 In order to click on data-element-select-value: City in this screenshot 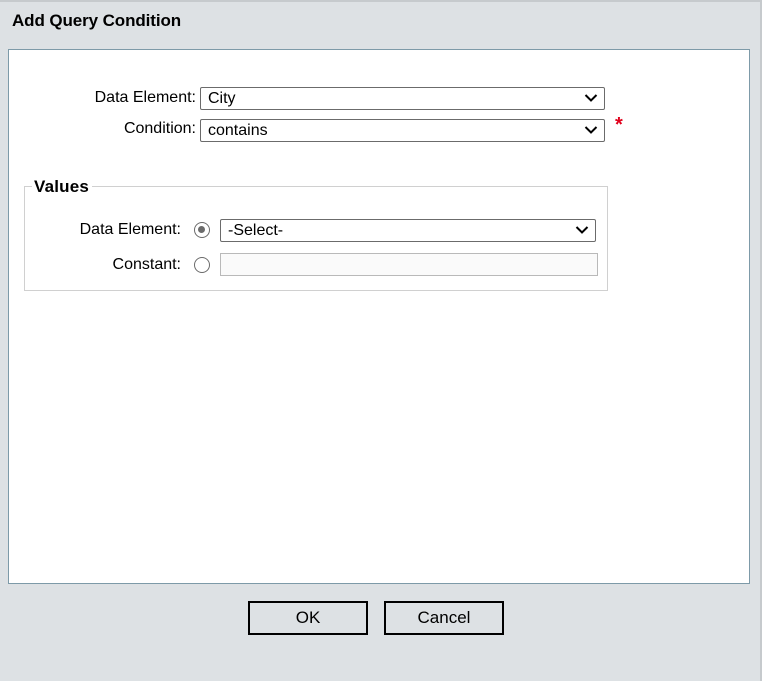, I will do `click(222, 98)`.